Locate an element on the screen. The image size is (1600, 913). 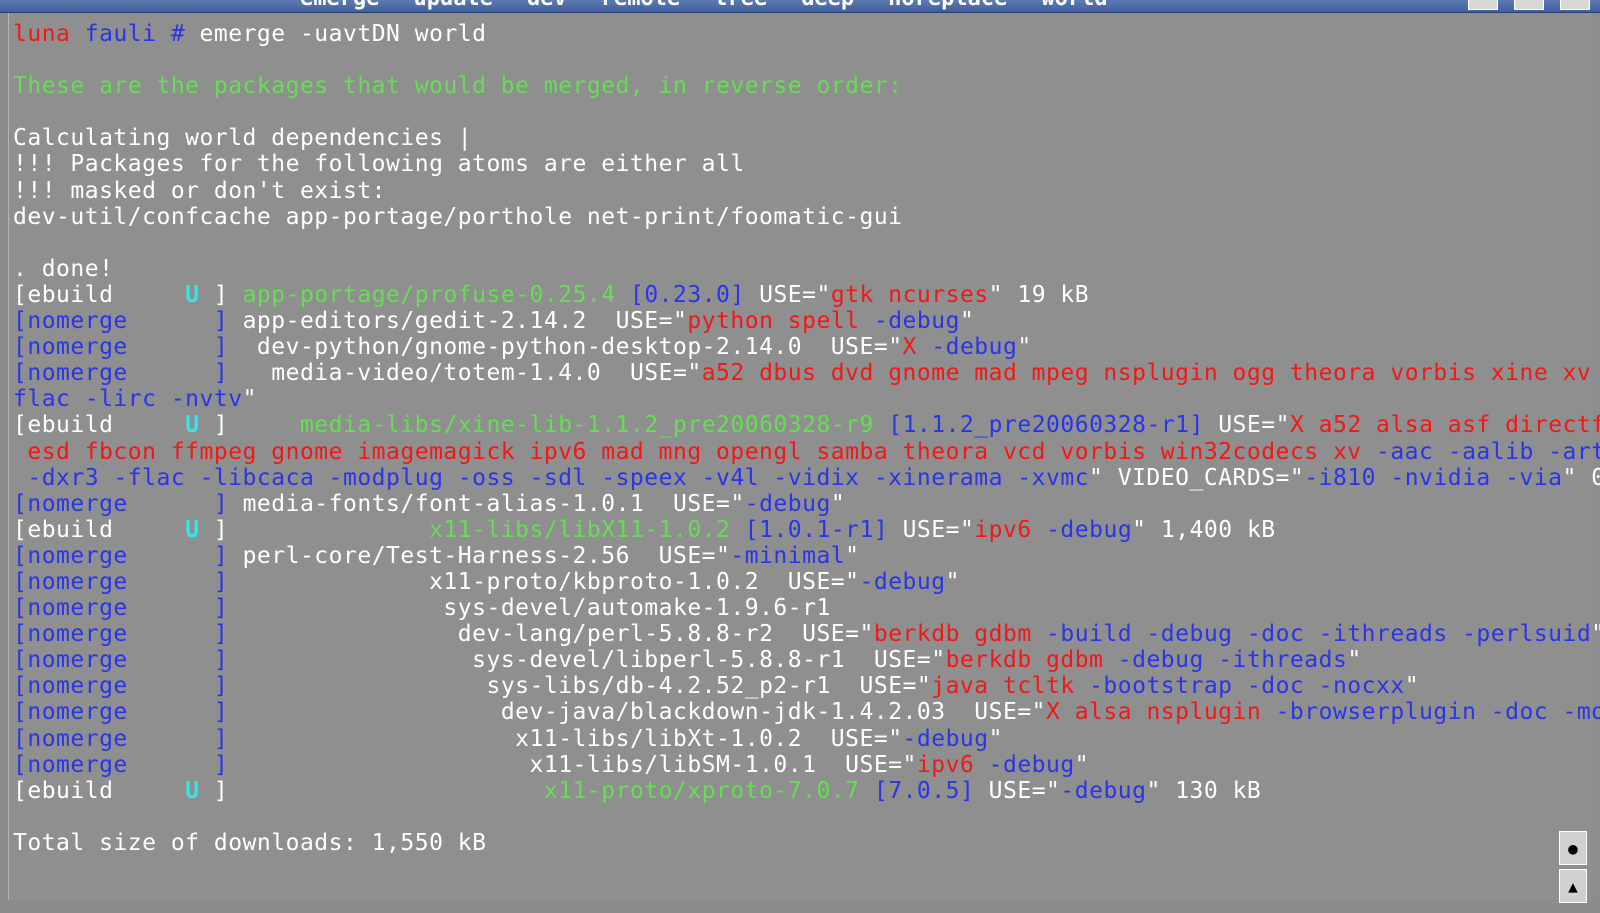
terminal-text: media-fonts/font-alias-1.0.1 USE=" is located at coordinates (486, 503).